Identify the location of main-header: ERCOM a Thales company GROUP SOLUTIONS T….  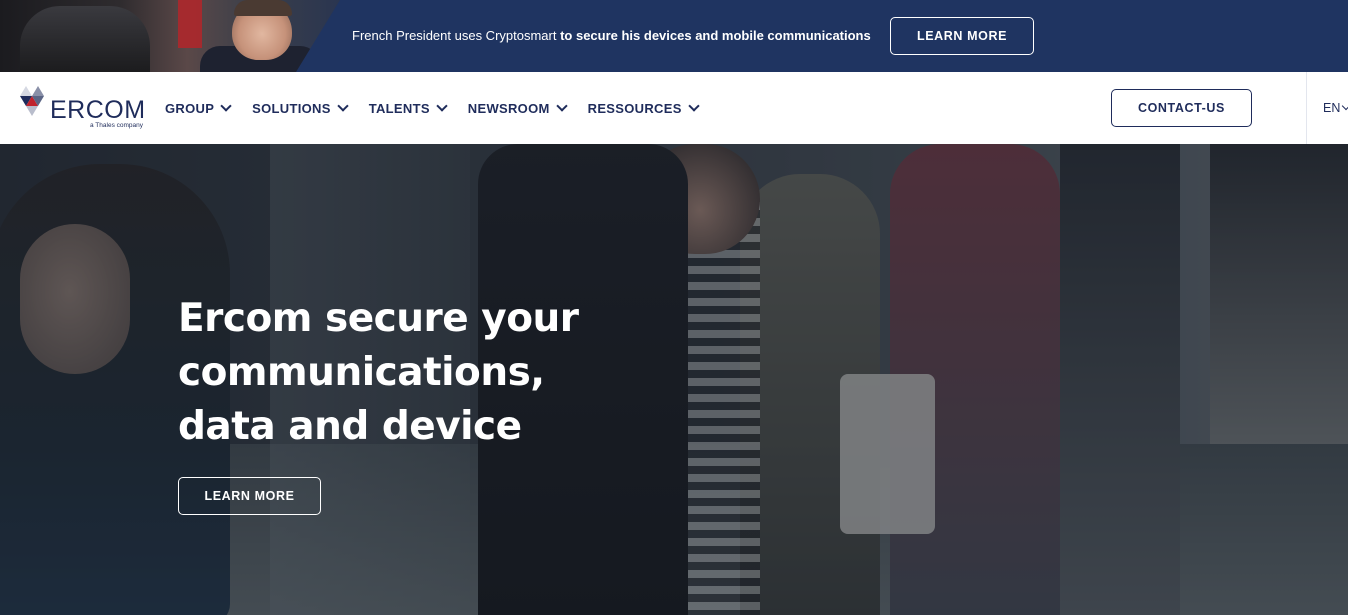
(674, 108).